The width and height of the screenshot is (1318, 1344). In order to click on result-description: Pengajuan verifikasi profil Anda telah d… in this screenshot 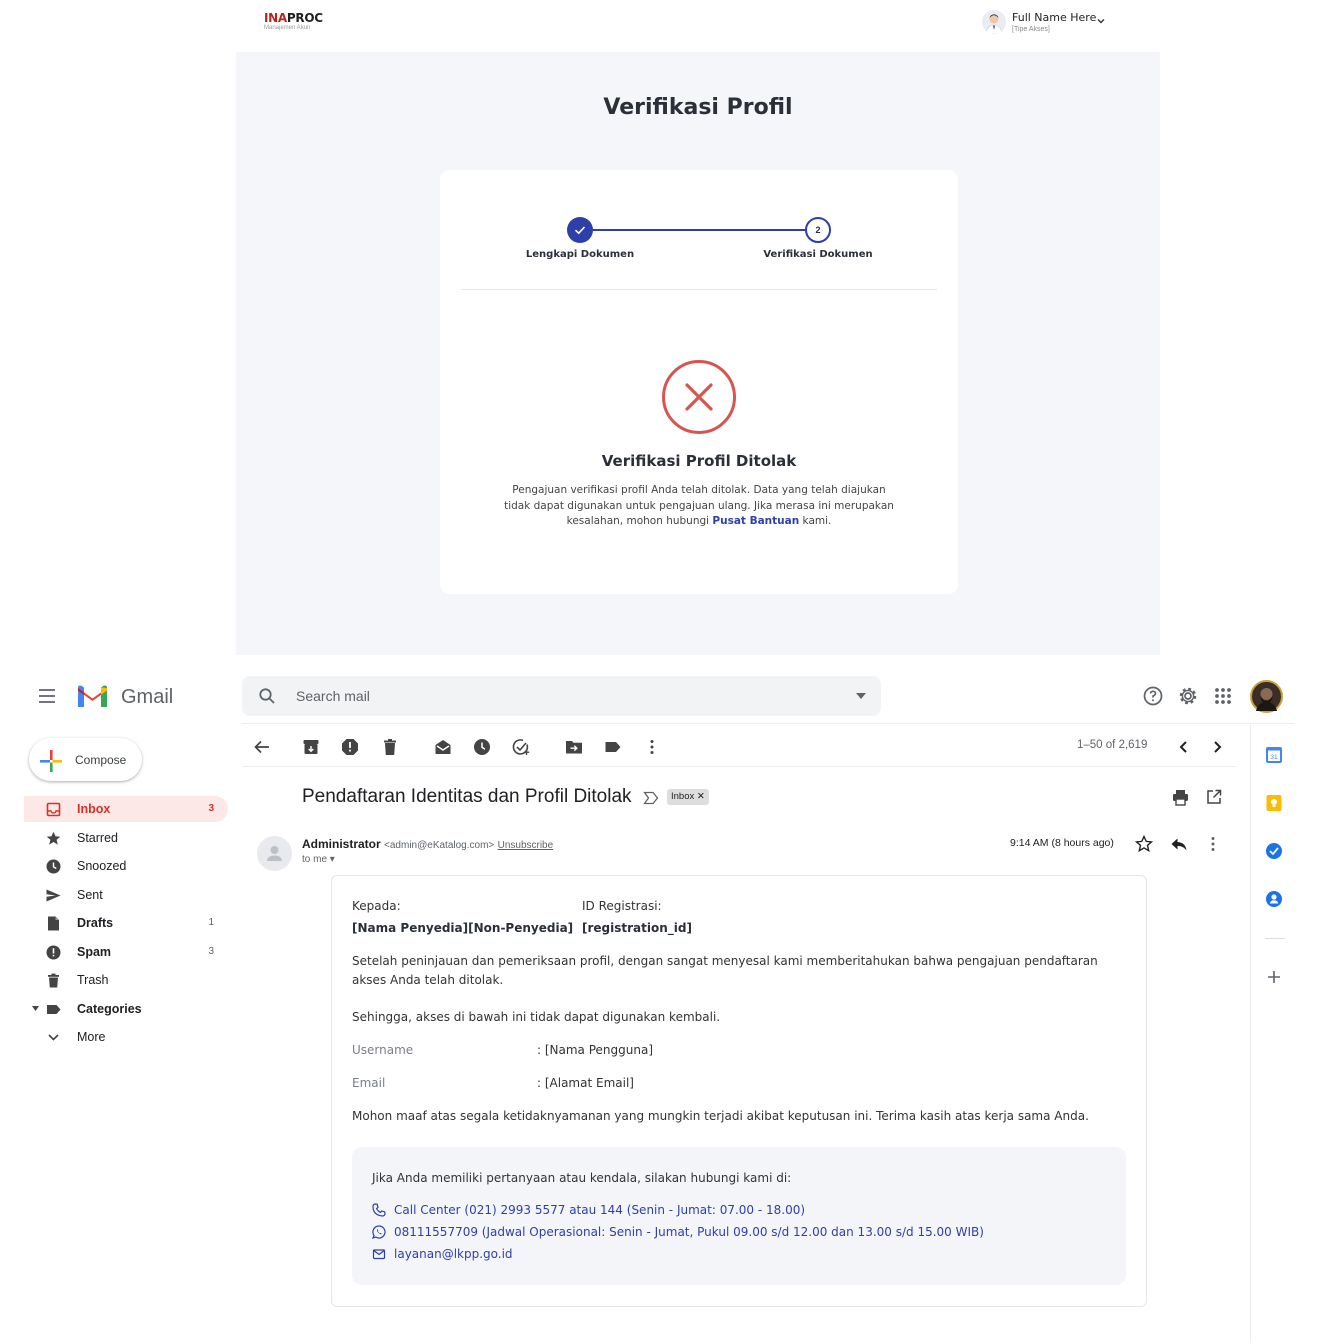, I will do `click(699, 505)`.